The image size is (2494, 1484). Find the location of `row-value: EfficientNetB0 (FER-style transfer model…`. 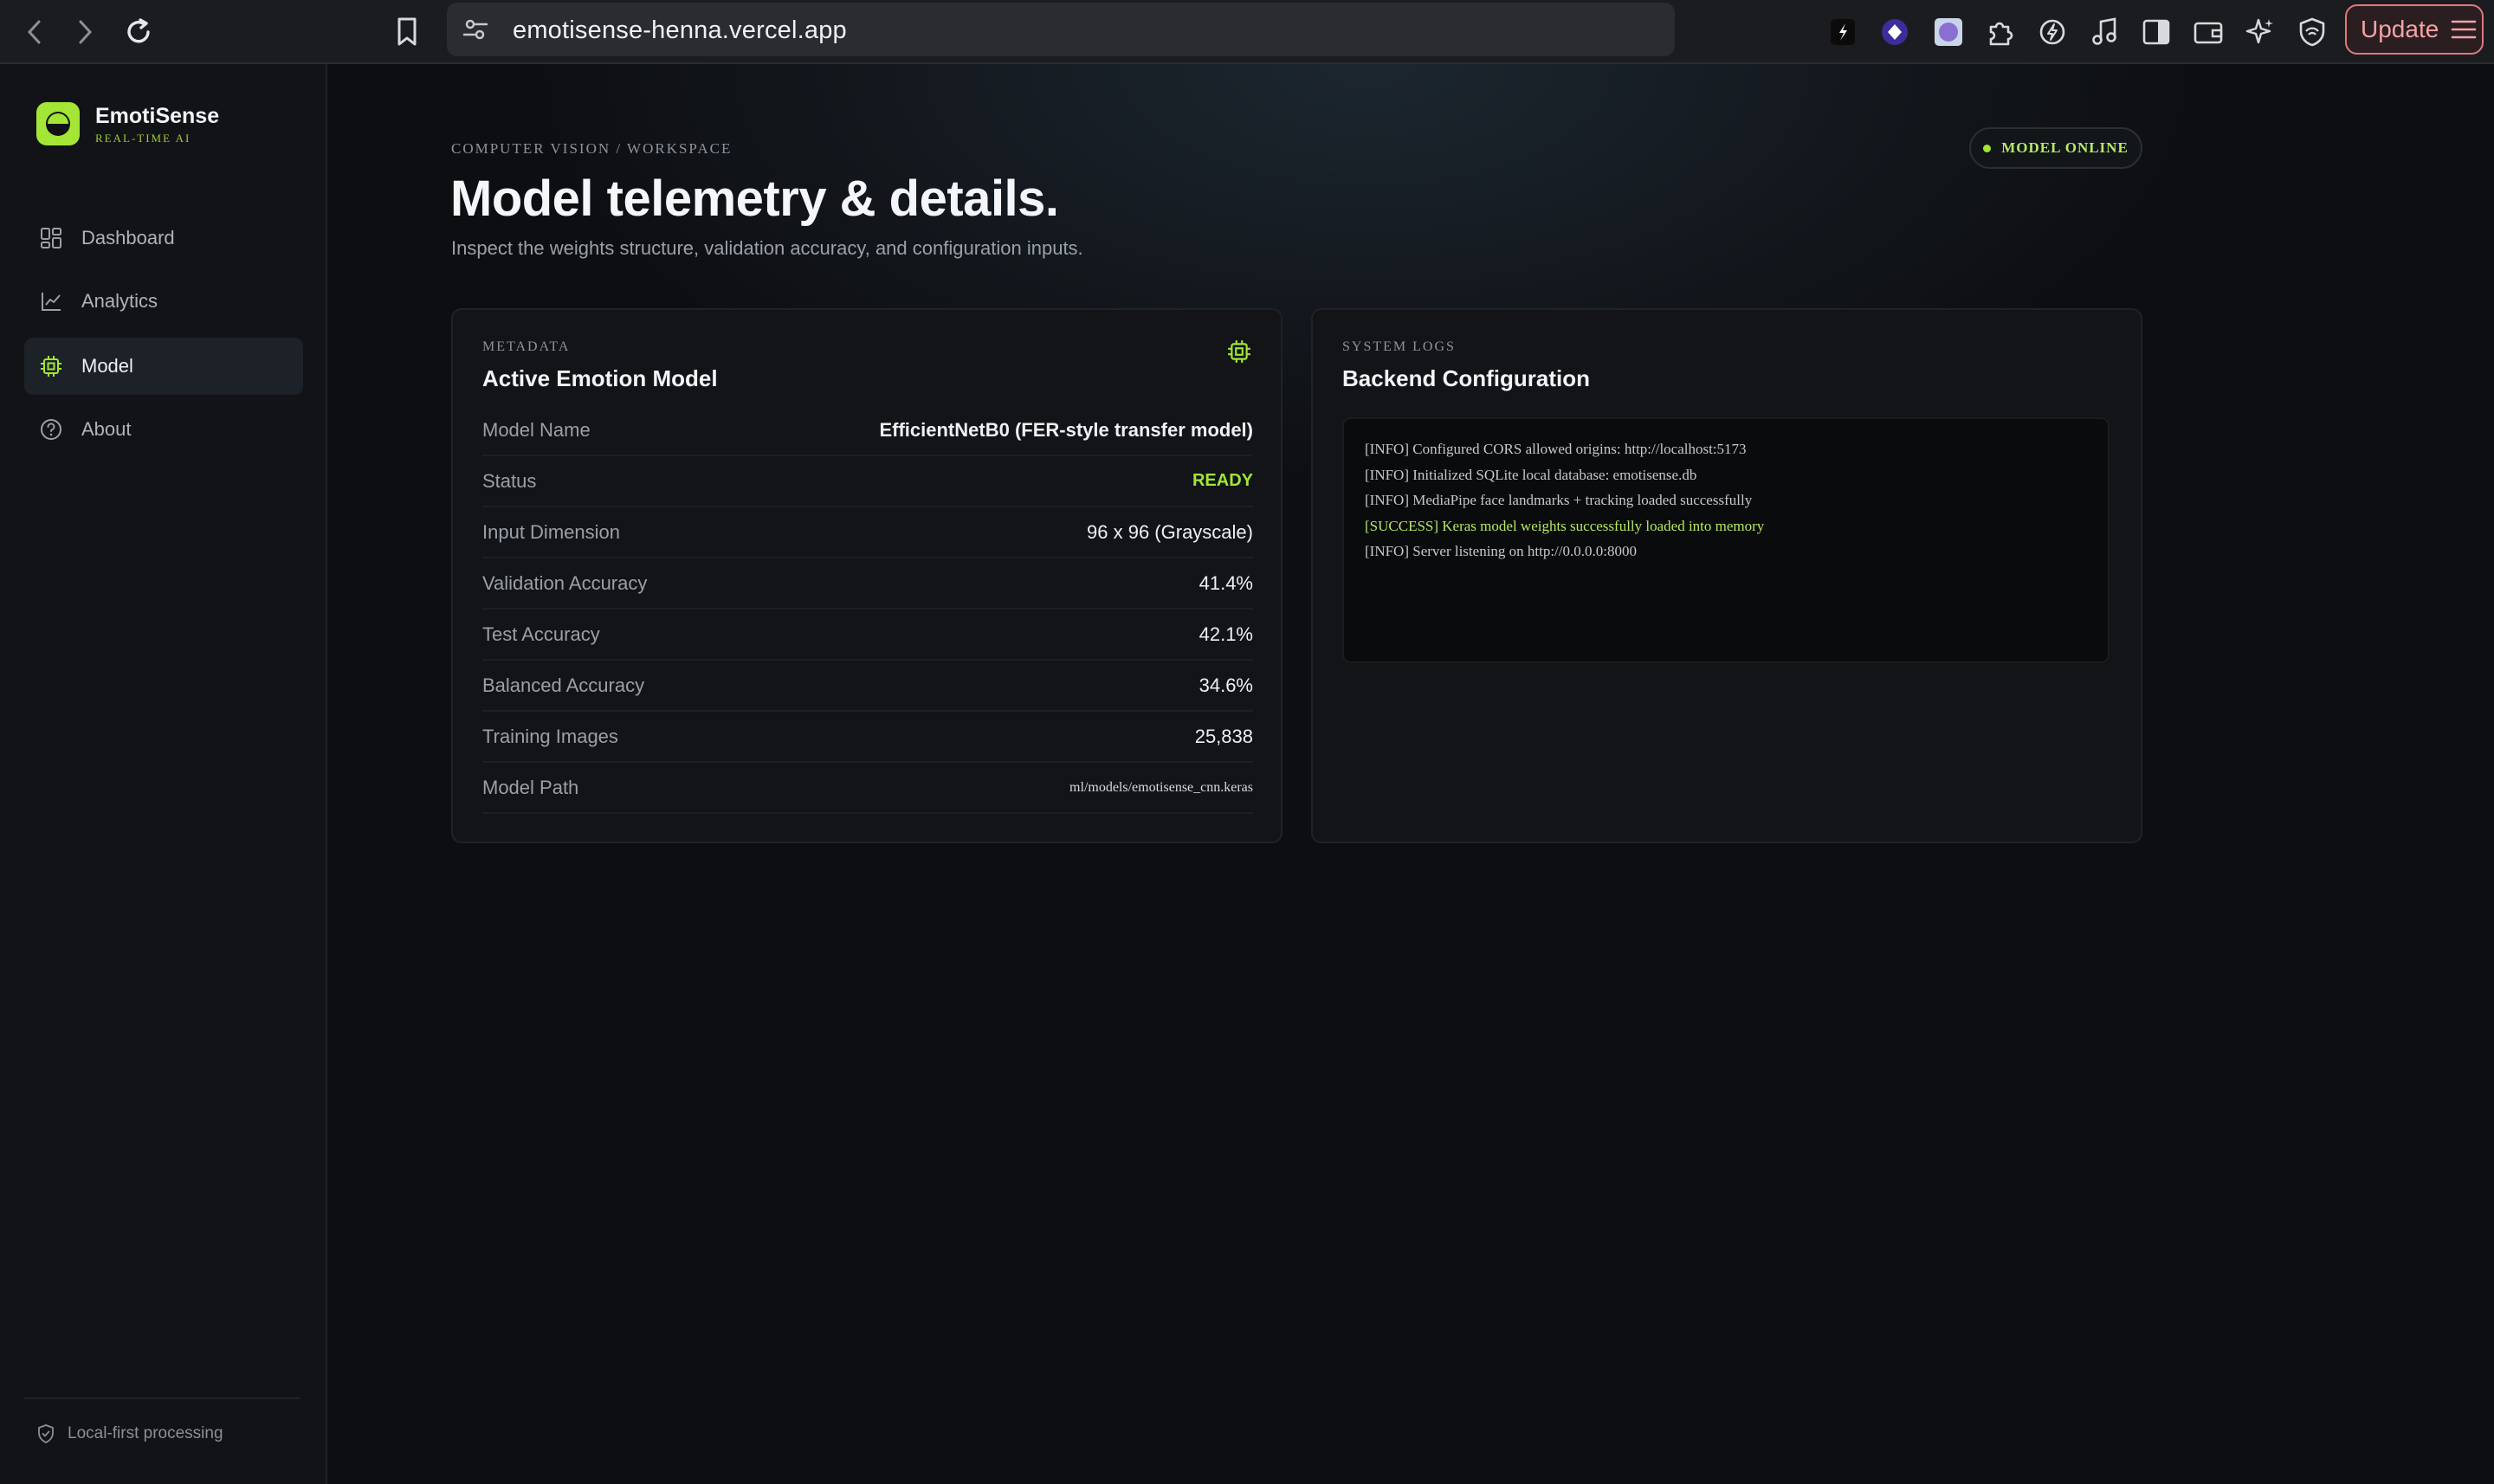

row-value: EfficientNetB0 (FER-style transfer model… is located at coordinates (1066, 429).